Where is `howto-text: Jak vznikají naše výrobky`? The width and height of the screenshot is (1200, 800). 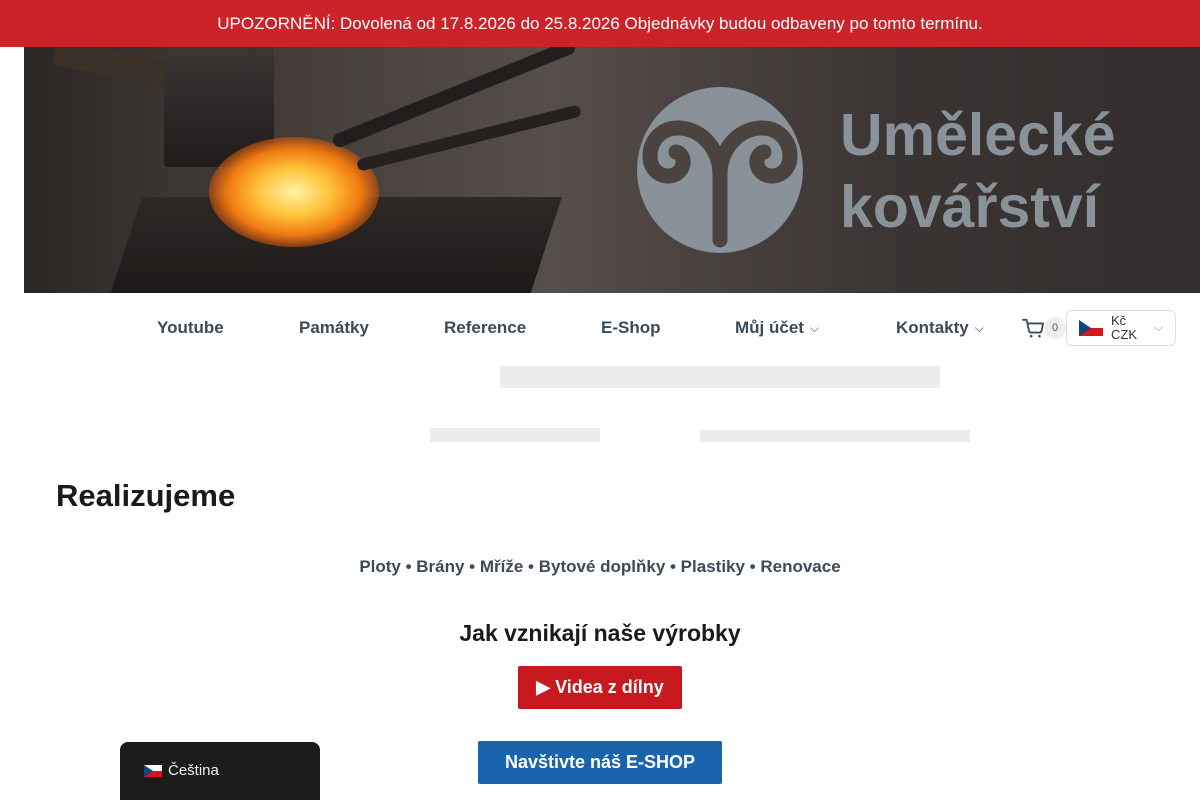
howto-text: Jak vznikají naše výrobky is located at coordinates (600, 633).